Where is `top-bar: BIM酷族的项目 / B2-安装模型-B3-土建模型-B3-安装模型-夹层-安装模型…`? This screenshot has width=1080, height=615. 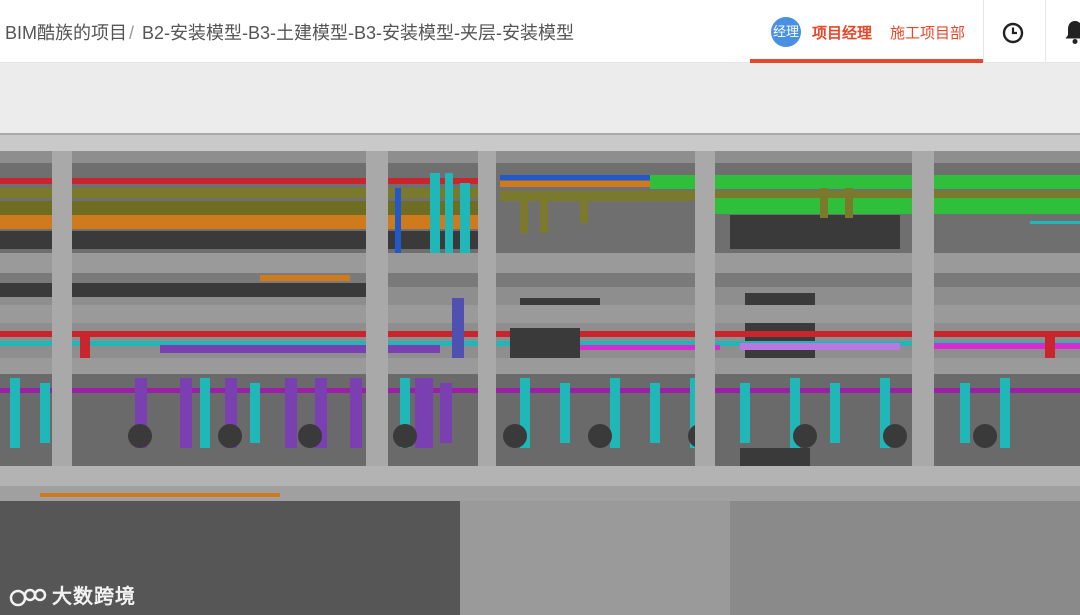 top-bar: BIM酷族的项目 / B2-安装模型-B3-土建模型-B3-安装模型-夹层-安装模型… is located at coordinates (540, 31).